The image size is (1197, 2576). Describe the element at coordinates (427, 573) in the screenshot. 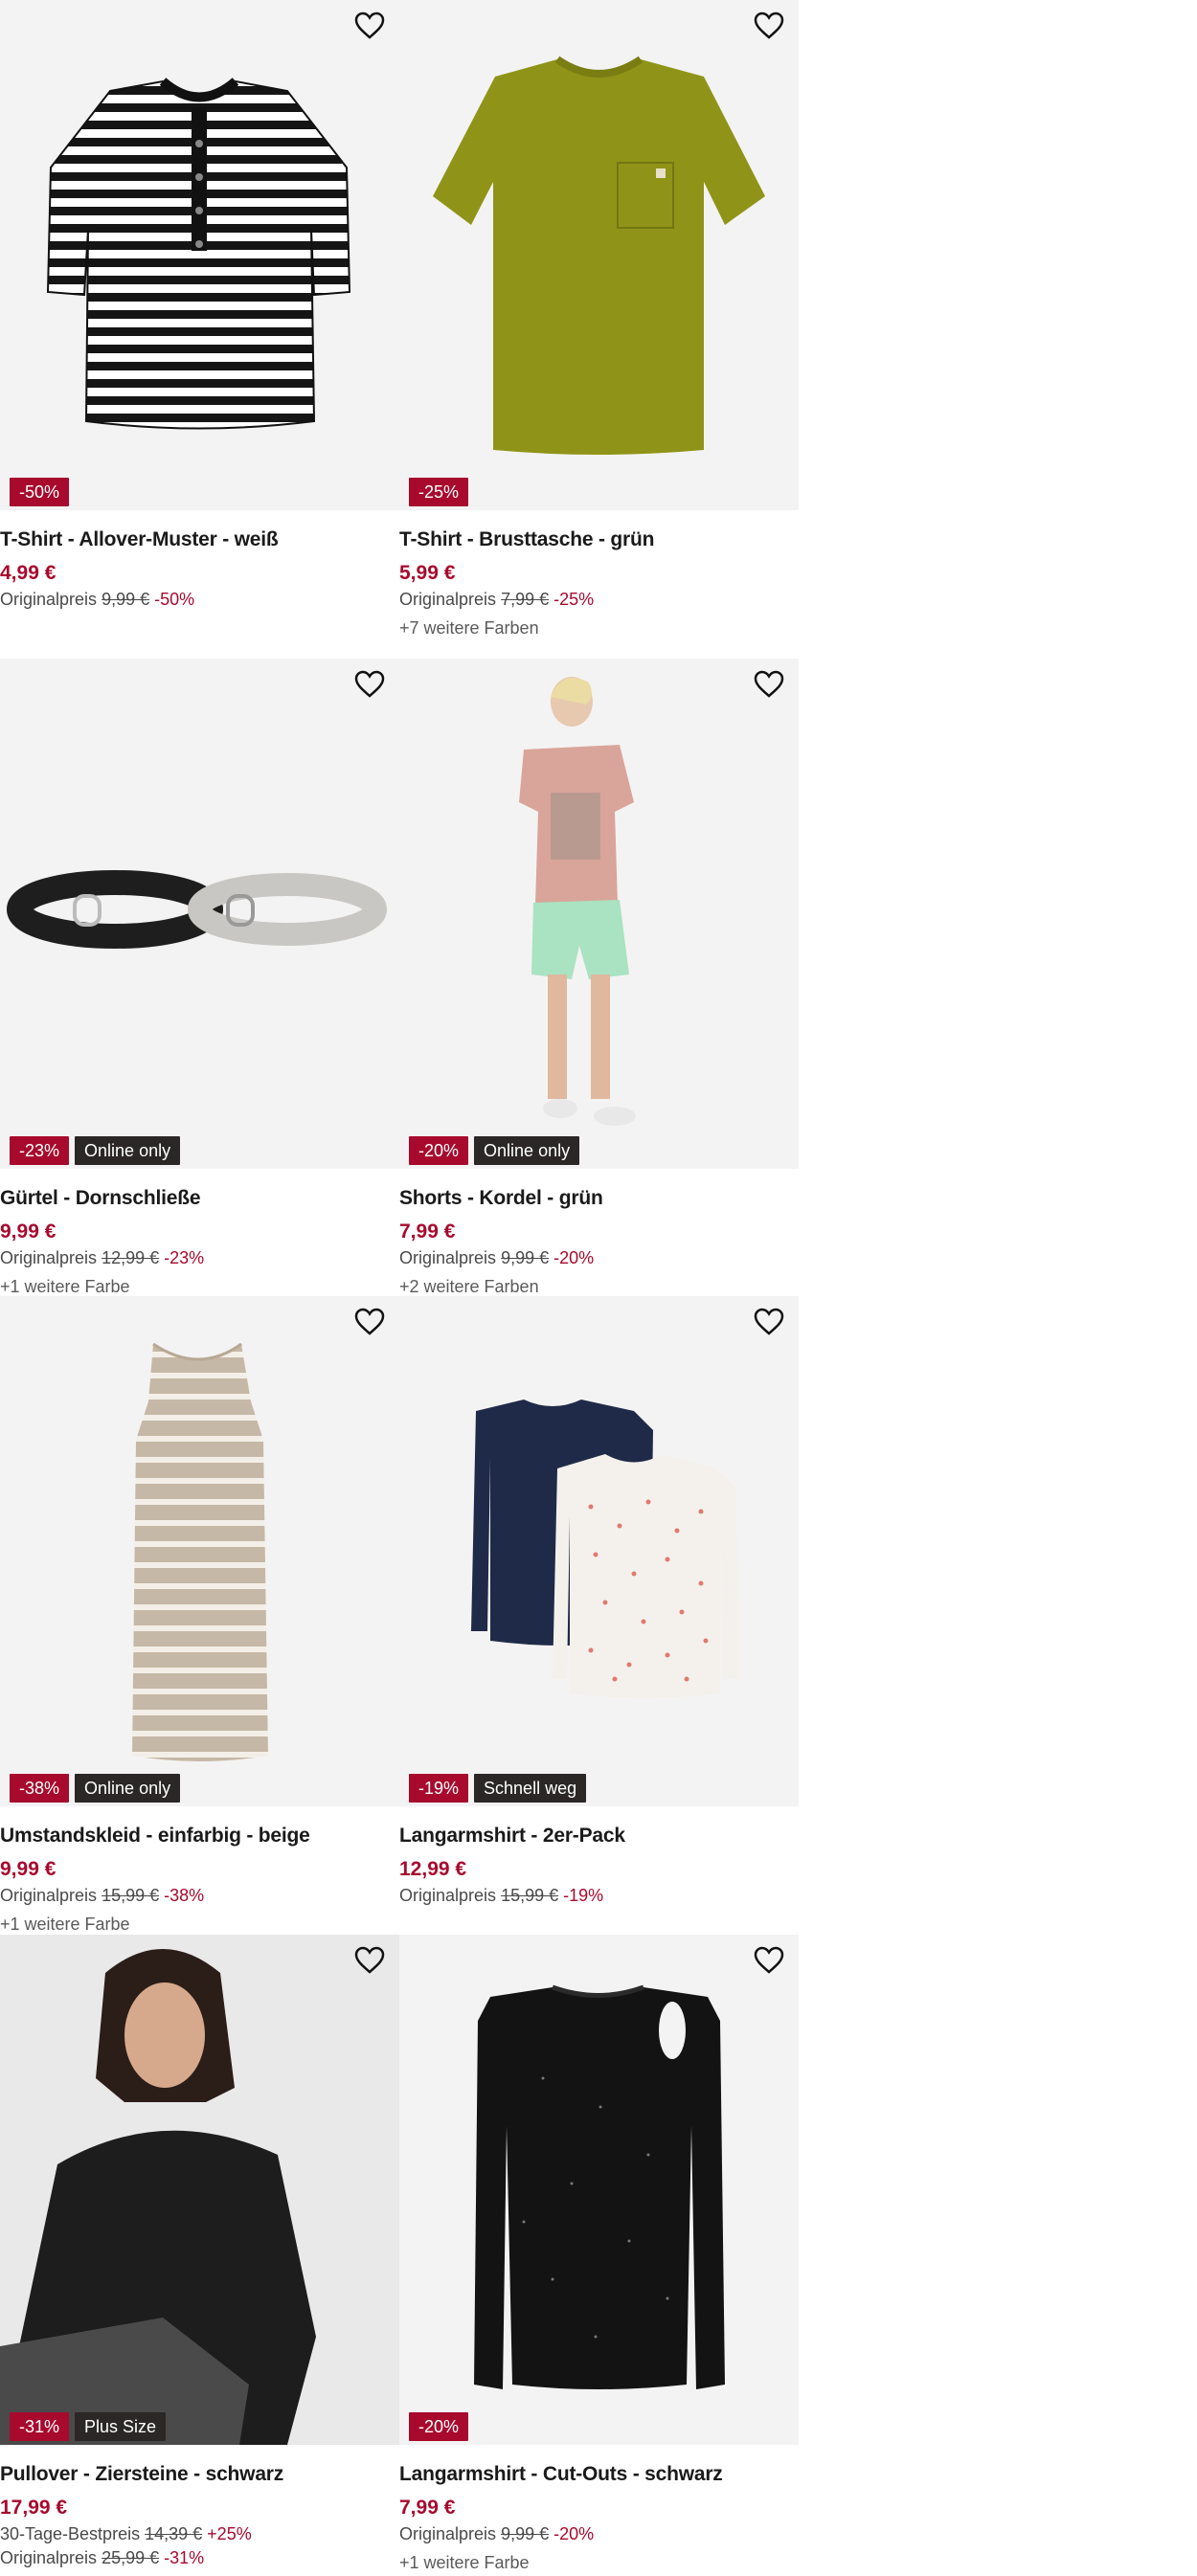

I see `sale-price: 5,99 €` at that location.